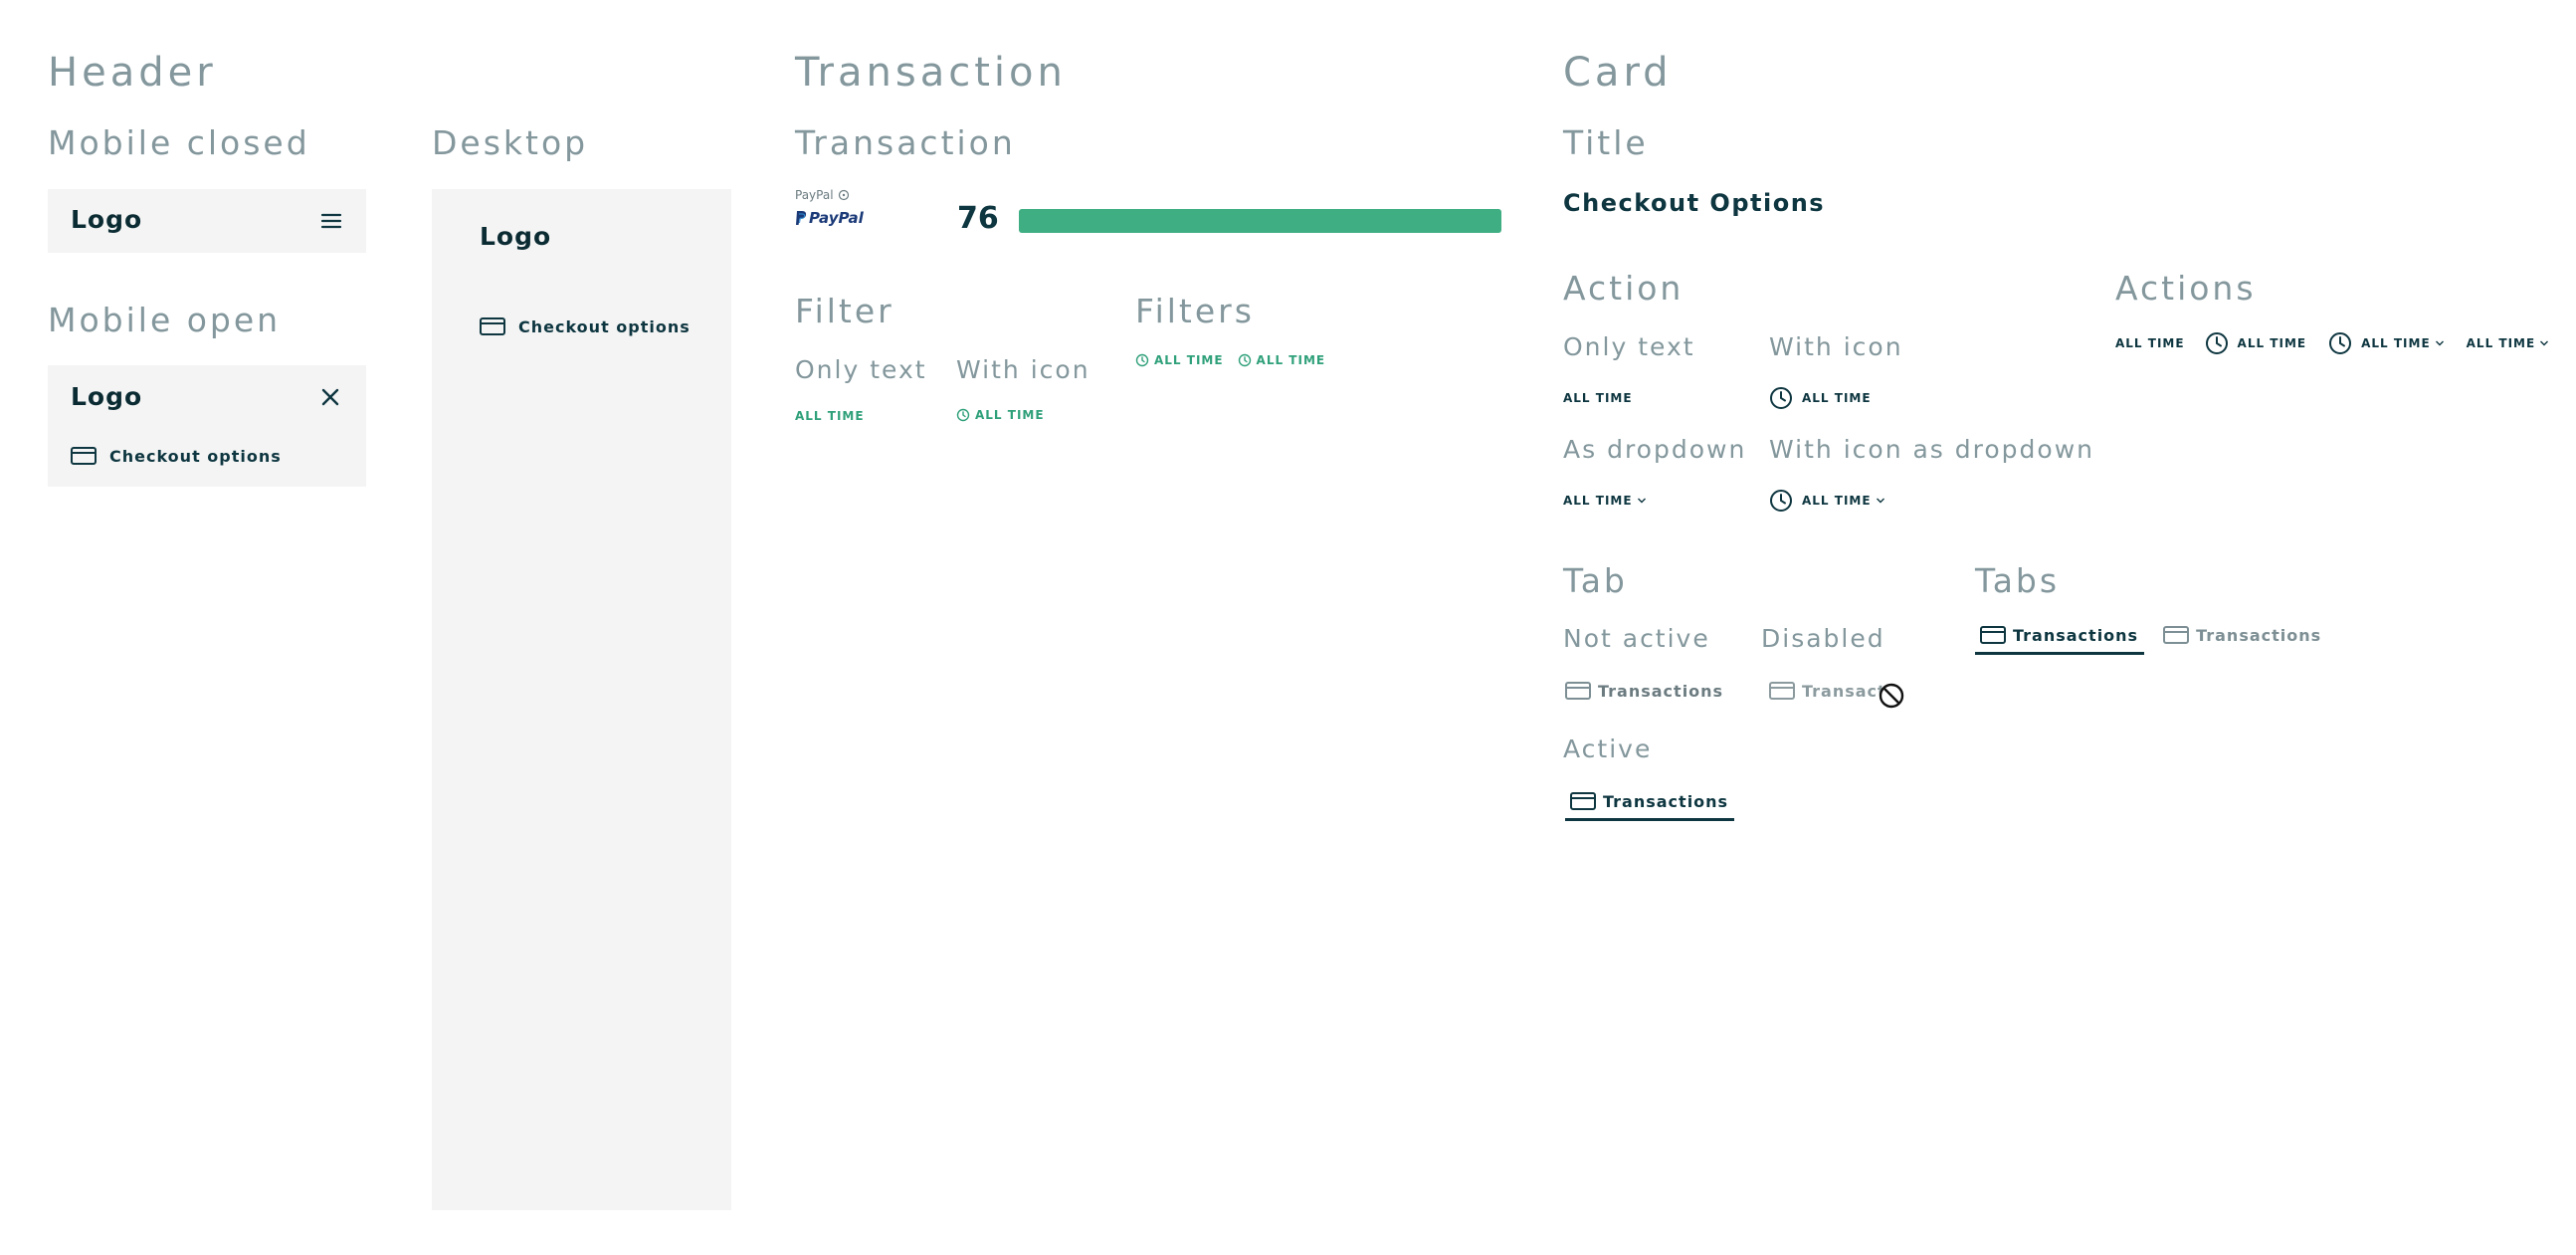  What do you see at coordinates (931, 73) in the screenshot?
I see `transaction-section-title: Transaction` at bounding box center [931, 73].